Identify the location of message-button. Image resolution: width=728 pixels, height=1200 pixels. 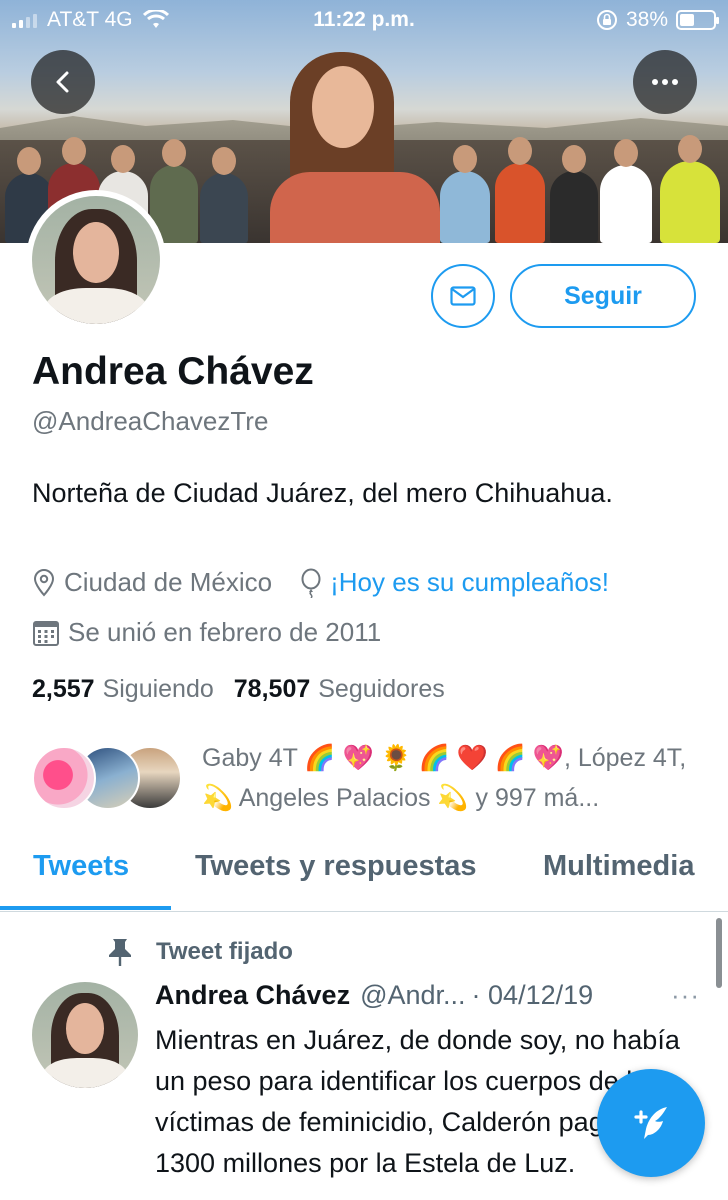
(463, 296).